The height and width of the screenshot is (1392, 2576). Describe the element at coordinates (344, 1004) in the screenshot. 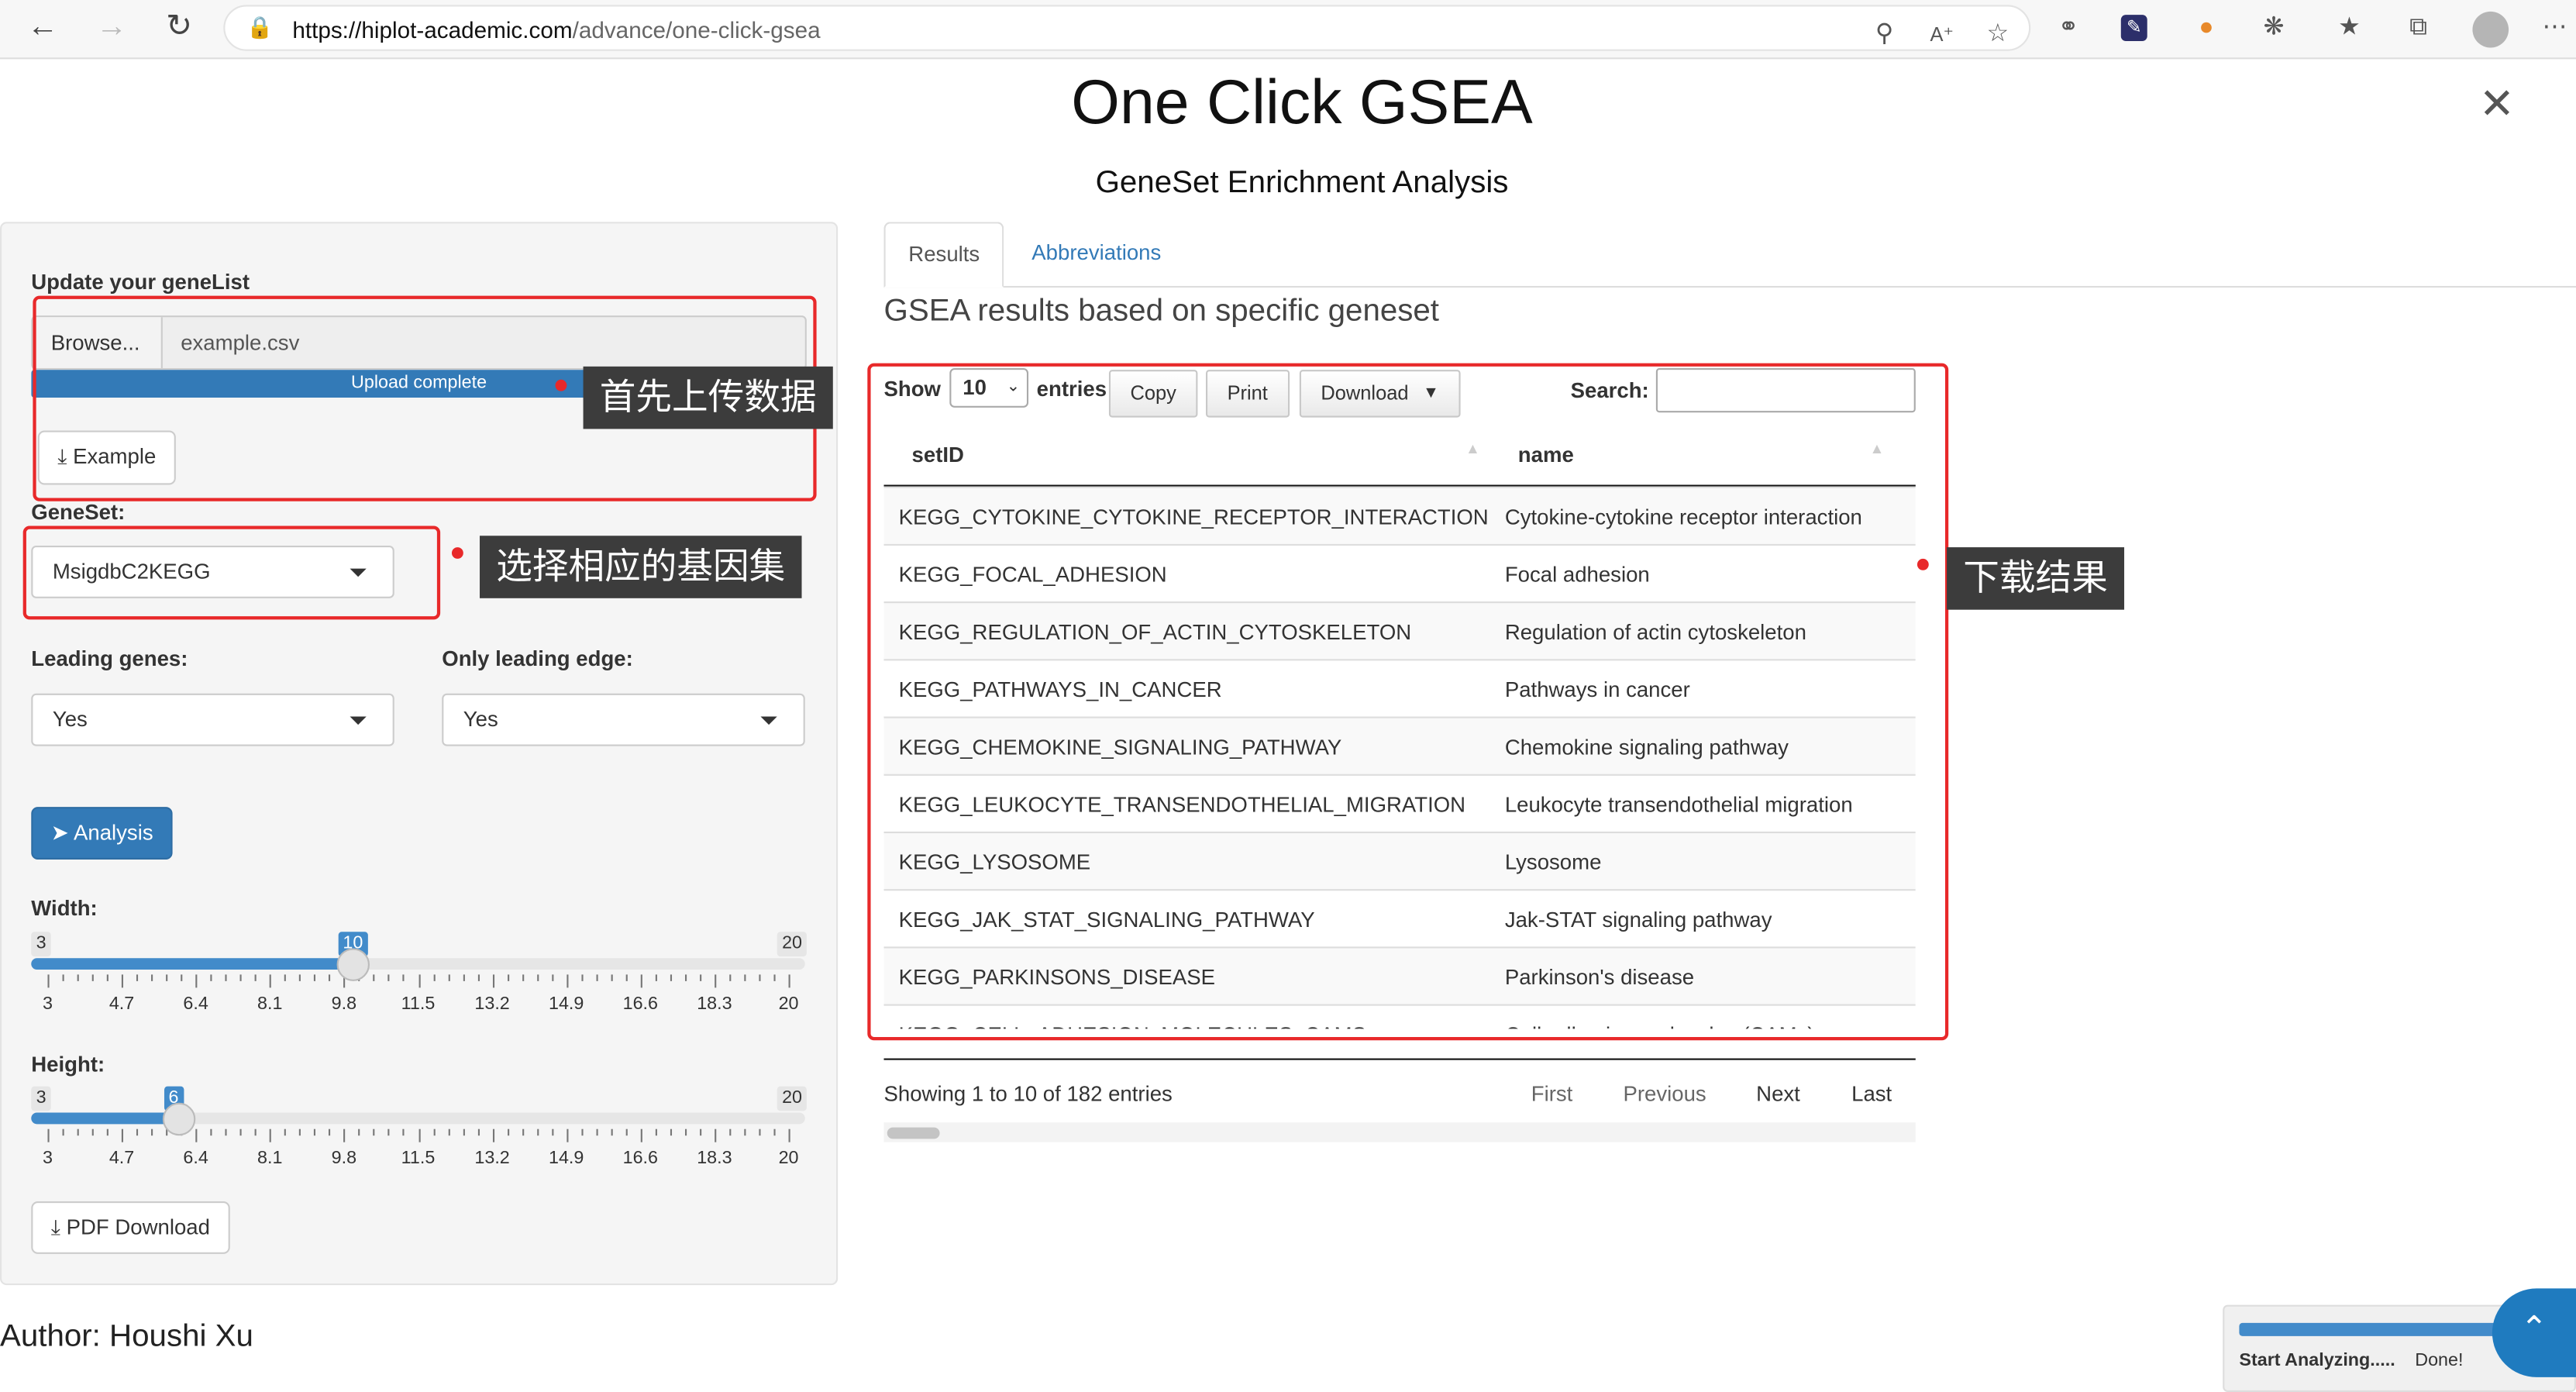

I see `slider-tick-label: 9.8` at that location.